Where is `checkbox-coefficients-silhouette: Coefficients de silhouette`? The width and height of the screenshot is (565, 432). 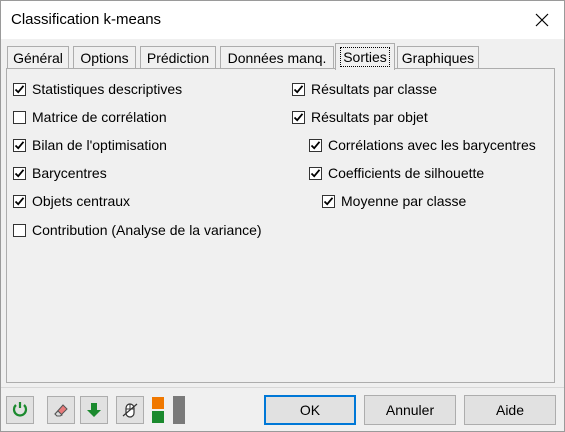
checkbox-coefficients-silhouette: Coefficients de silhouette is located at coordinates (396, 173).